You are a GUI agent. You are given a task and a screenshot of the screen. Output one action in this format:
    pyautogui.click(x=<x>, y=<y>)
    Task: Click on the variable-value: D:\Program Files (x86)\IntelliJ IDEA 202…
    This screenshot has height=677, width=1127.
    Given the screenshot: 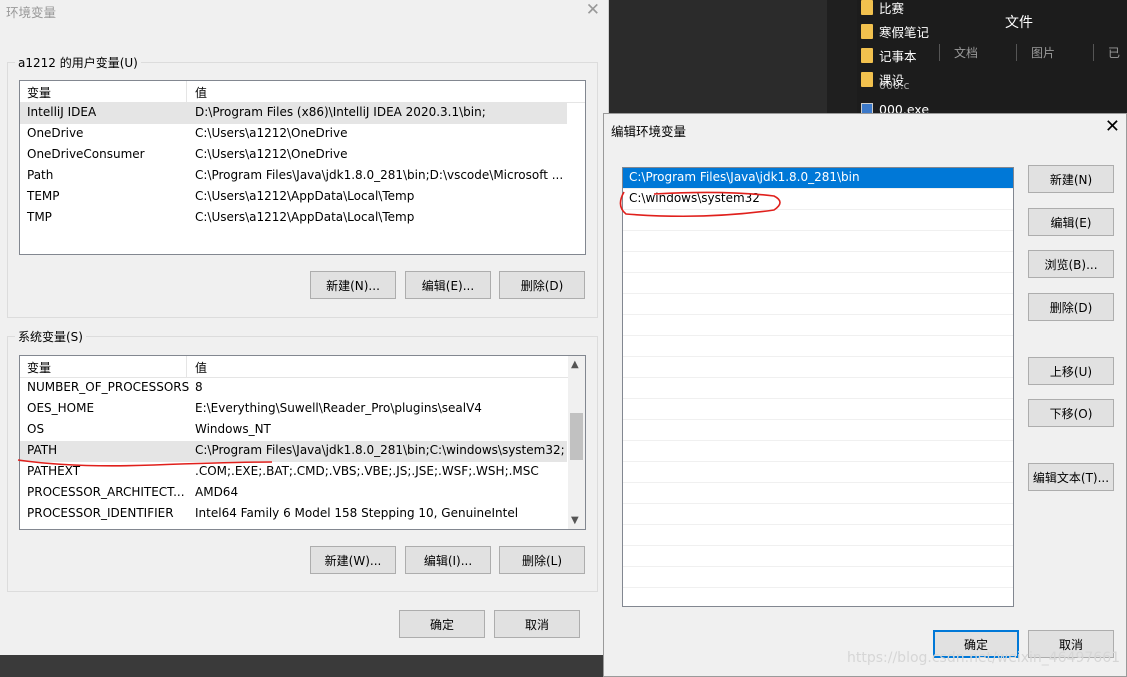 What is the action you would take?
    pyautogui.click(x=340, y=112)
    